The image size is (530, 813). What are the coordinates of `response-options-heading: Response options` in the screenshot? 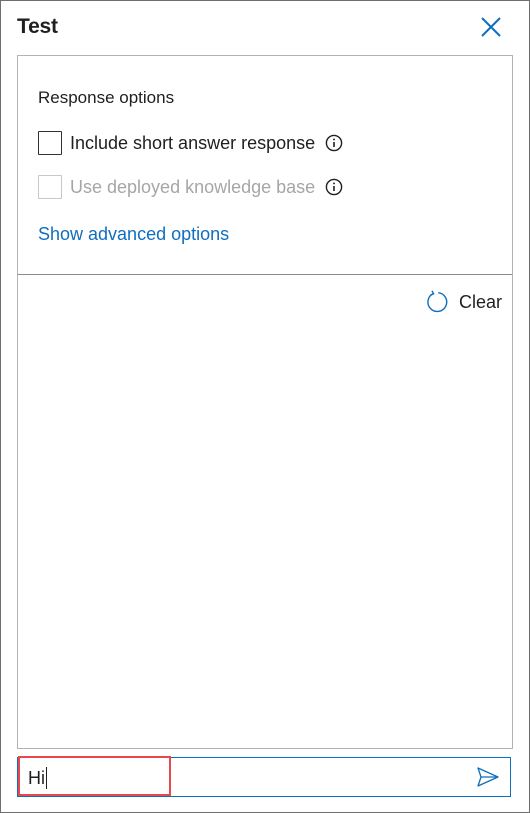 It's located at (106, 97).